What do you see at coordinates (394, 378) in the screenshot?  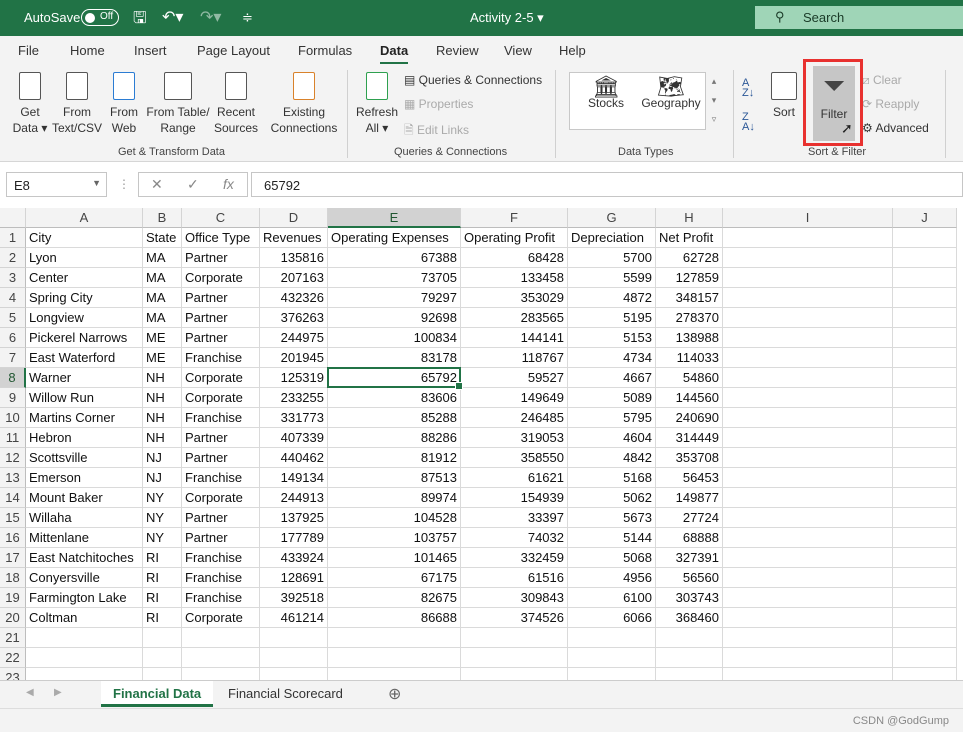 I see `cell: 65792` at bounding box center [394, 378].